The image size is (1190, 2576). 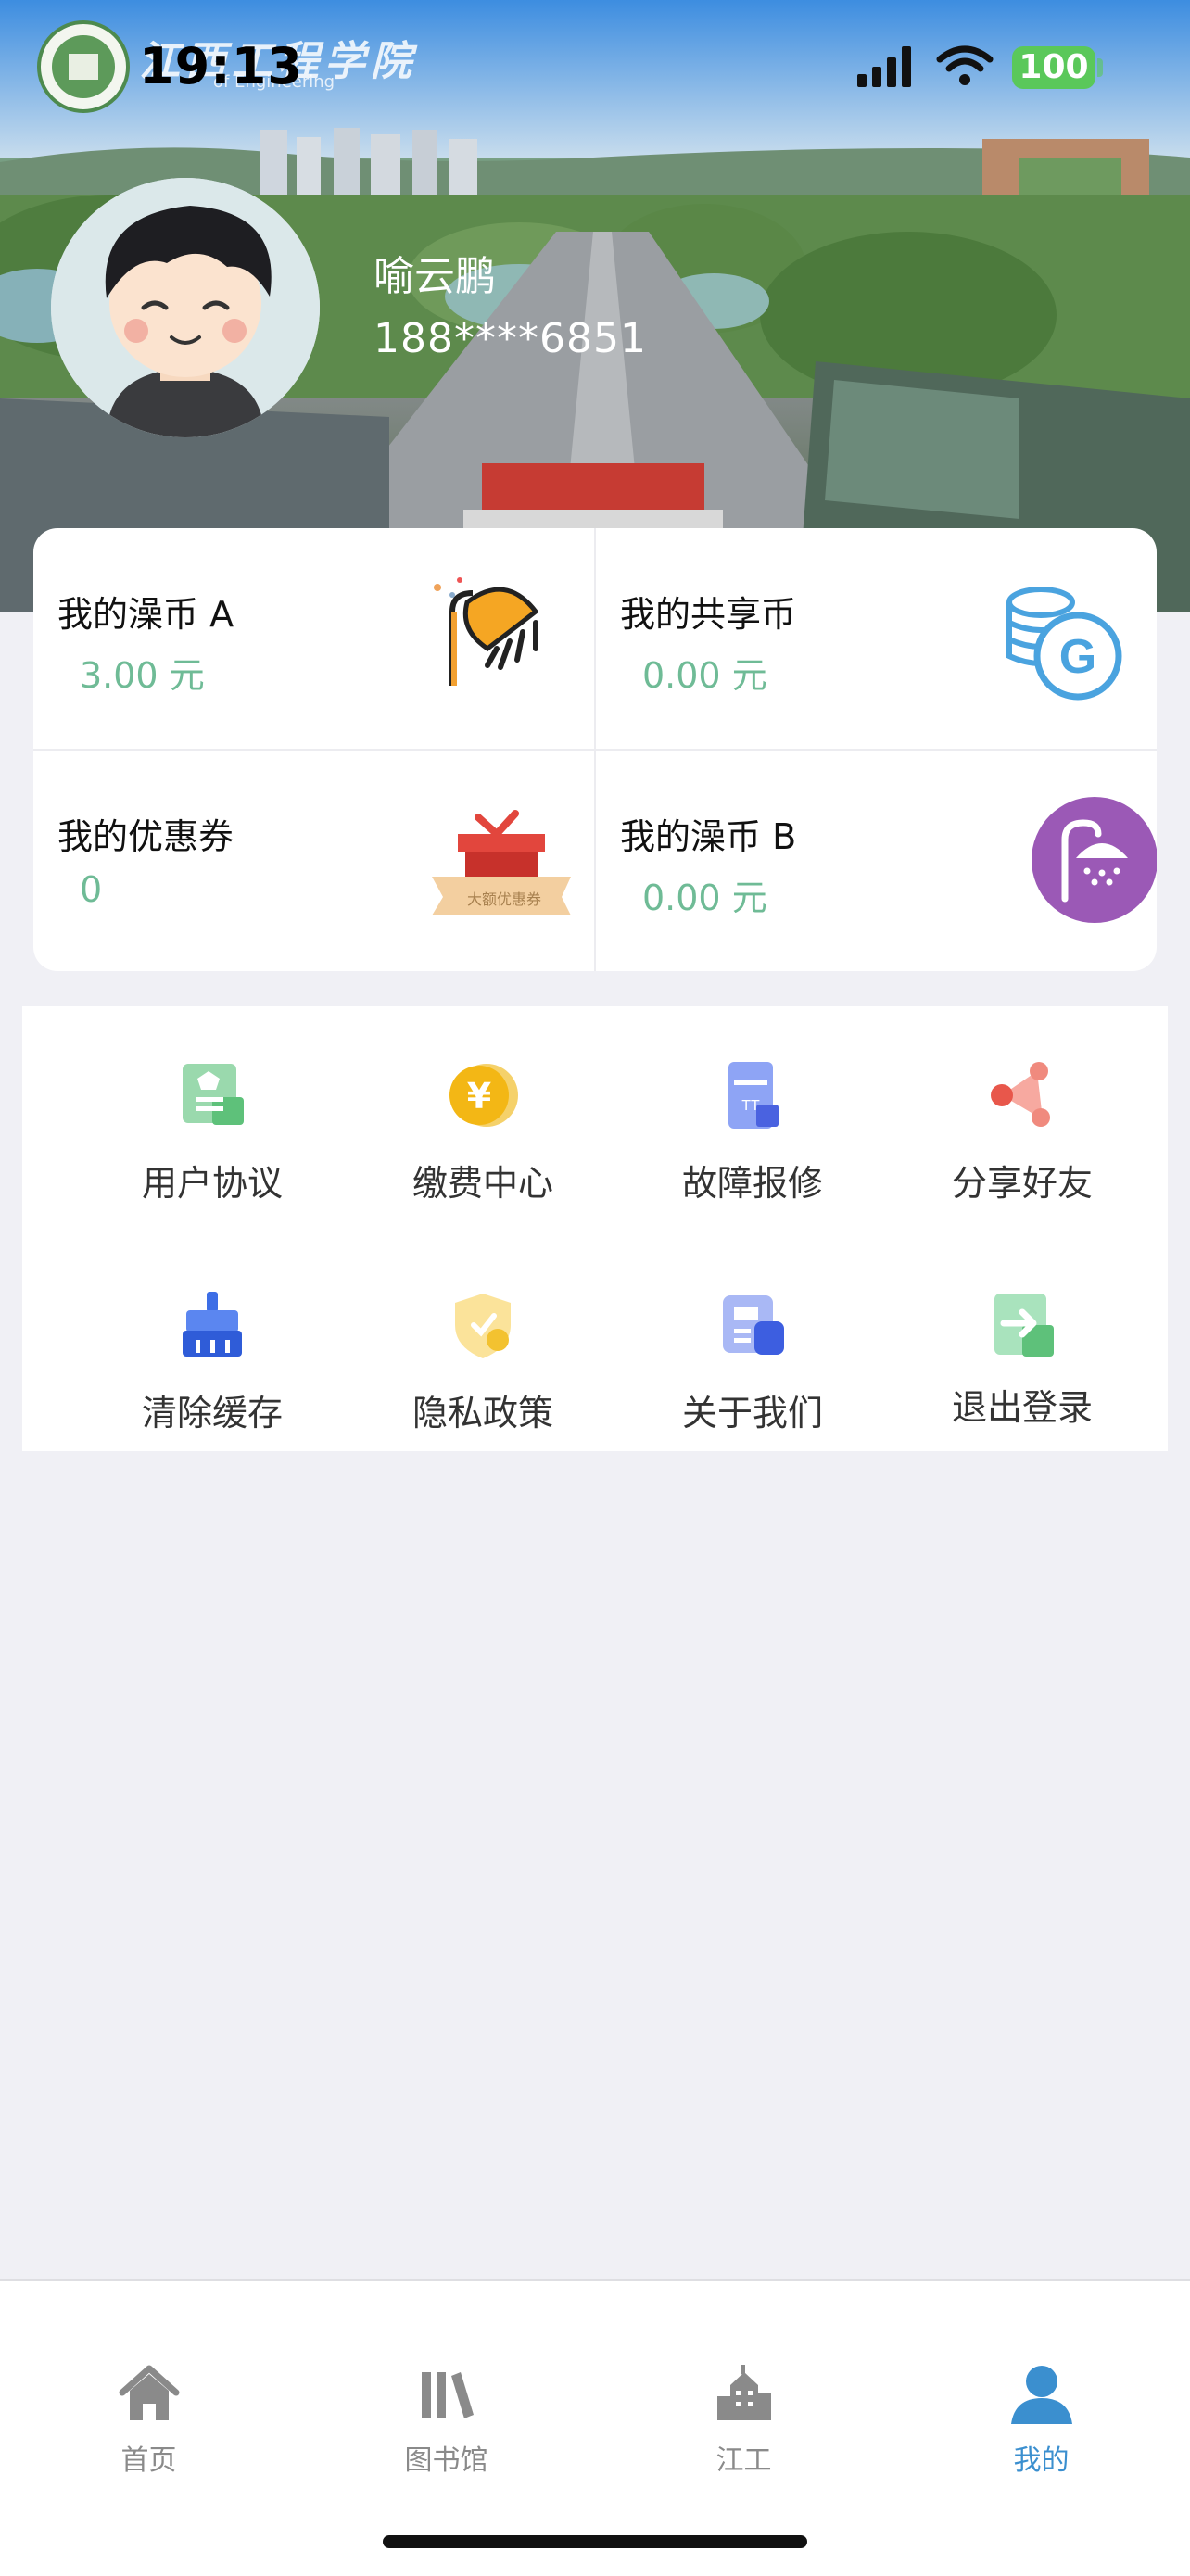 What do you see at coordinates (142, 675) in the screenshot?
I see `wallet-value: 3.00 元` at bounding box center [142, 675].